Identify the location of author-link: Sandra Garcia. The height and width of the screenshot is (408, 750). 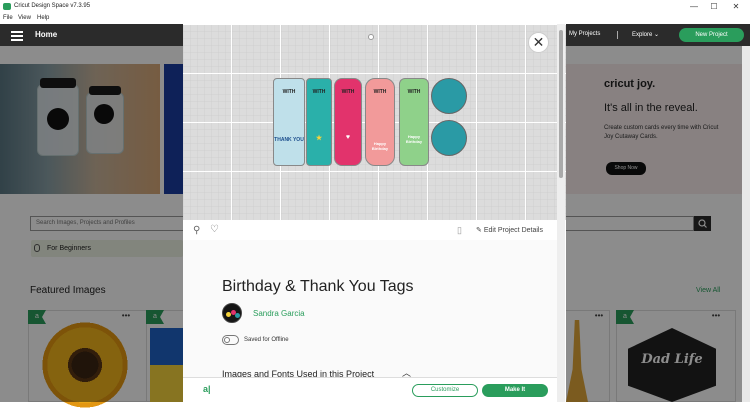
(279, 313).